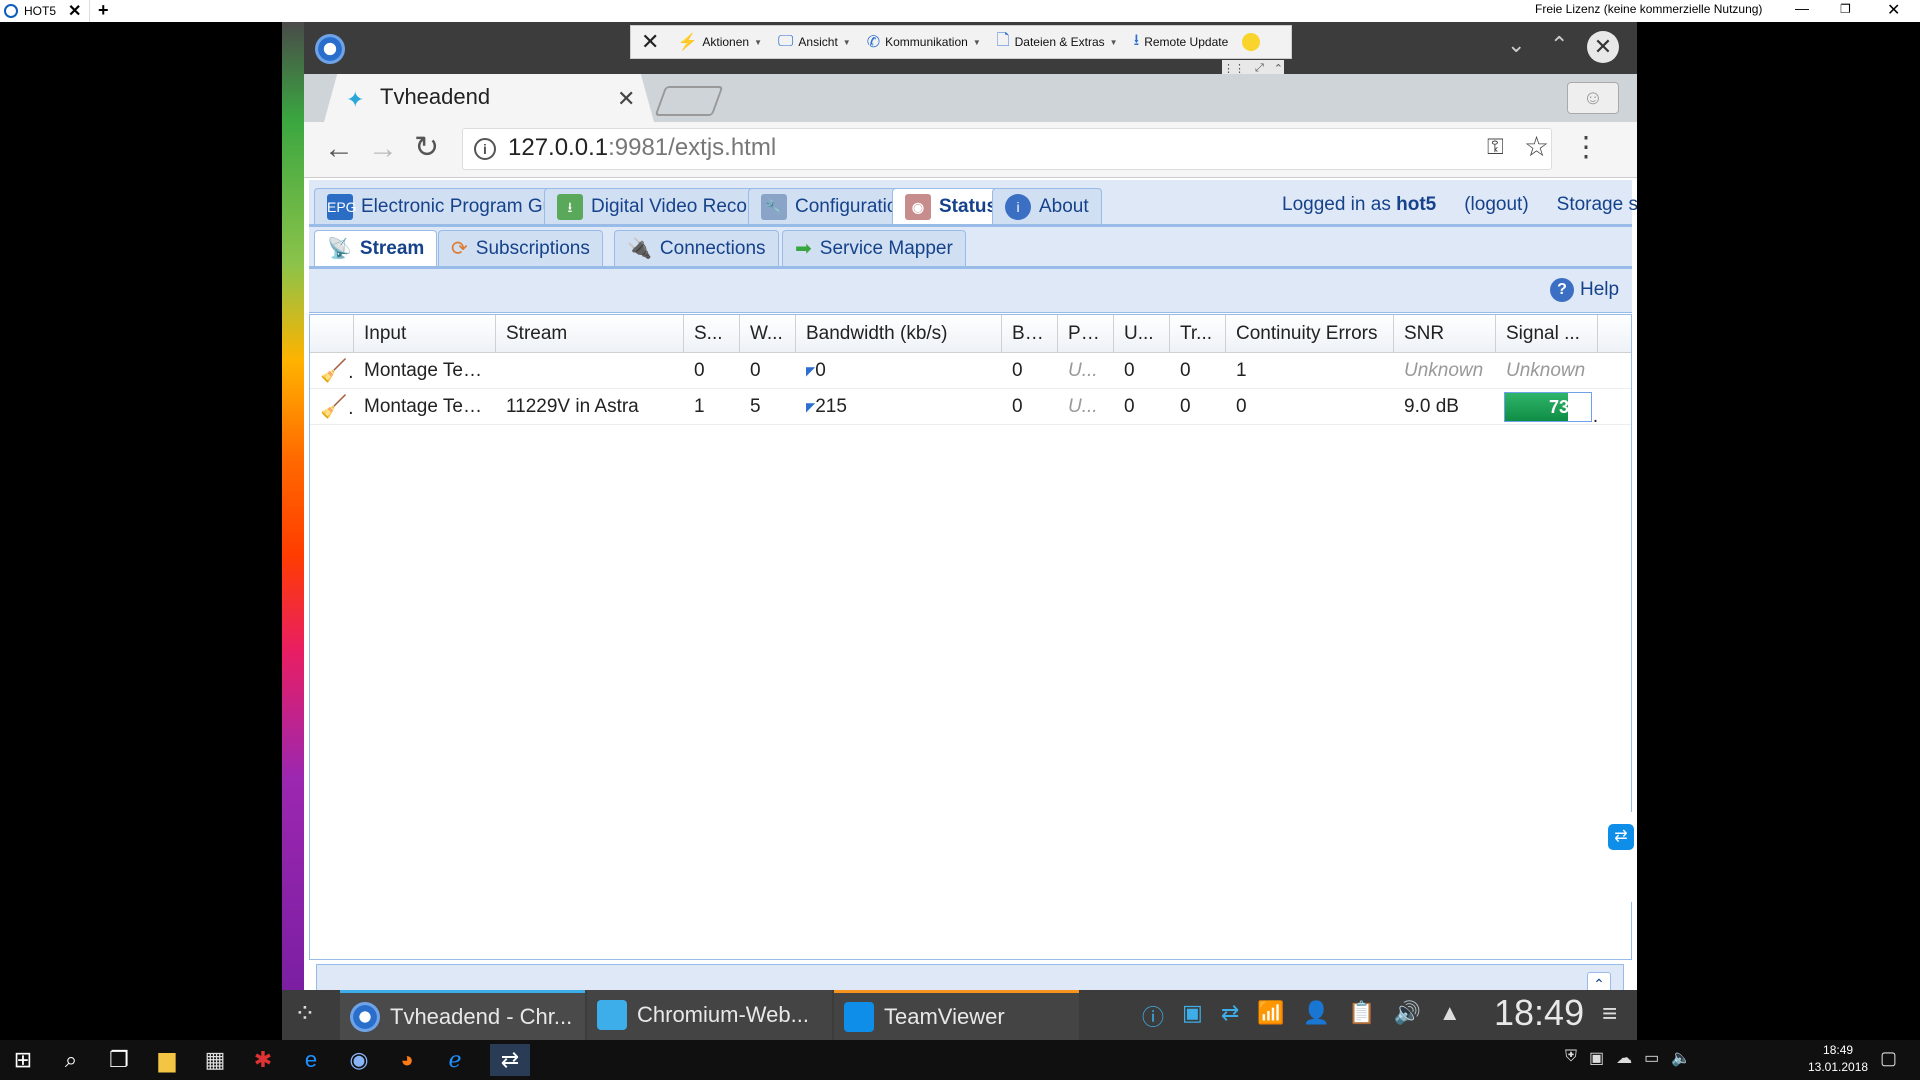  Describe the element at coordinates (1153, 1016) in the screenshot. I see `info-tray-icon: ⓘ` at that location.